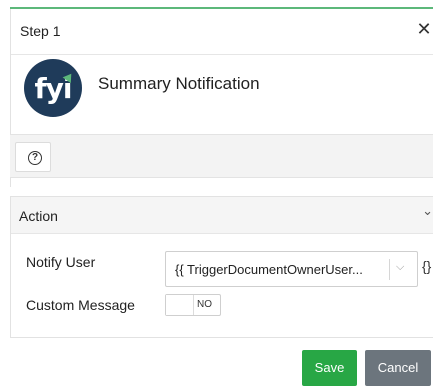 This screenshot has width=433, height=392. I want to click on help-circle-icon: ?, so click(35, 158).